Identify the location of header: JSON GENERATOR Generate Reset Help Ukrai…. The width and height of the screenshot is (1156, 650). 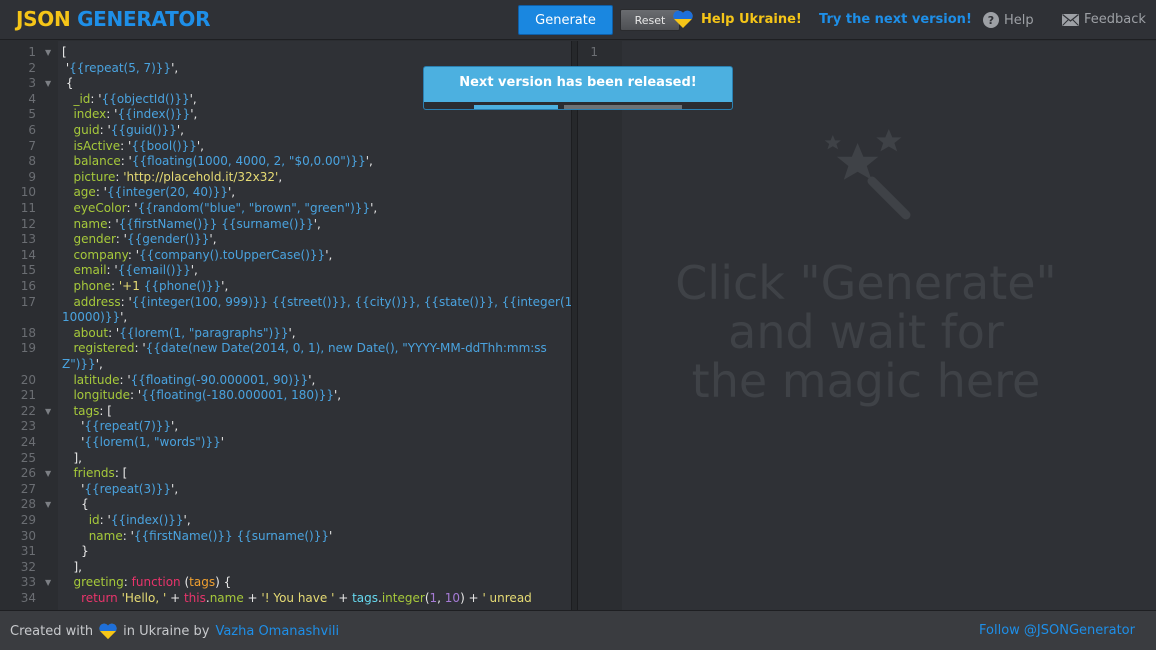
(578, 20).